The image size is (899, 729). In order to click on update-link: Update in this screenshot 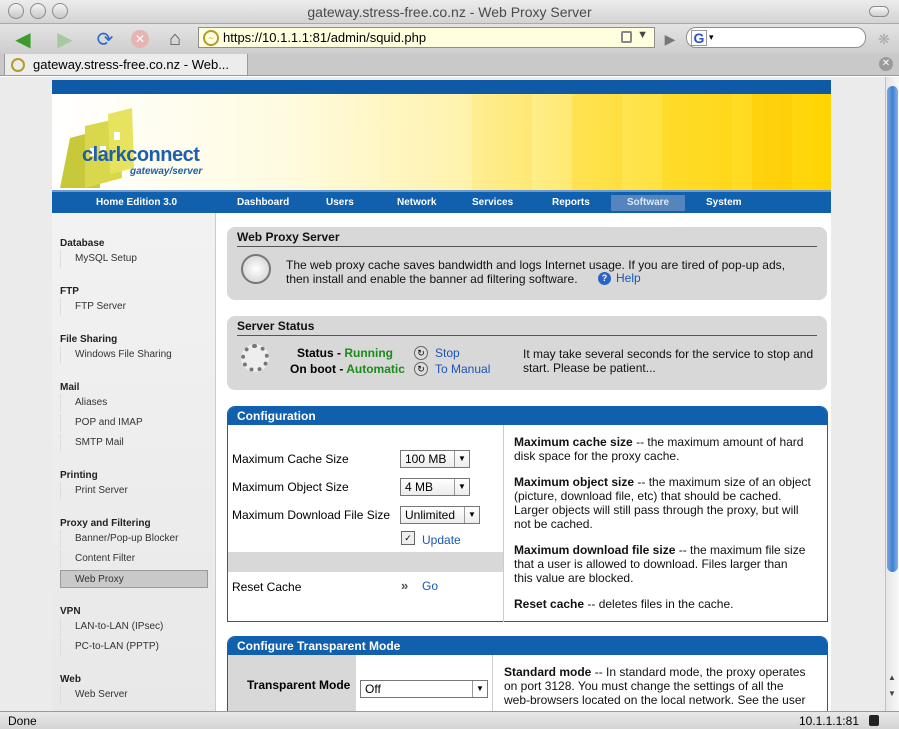, I will do `click(441, 540)`.